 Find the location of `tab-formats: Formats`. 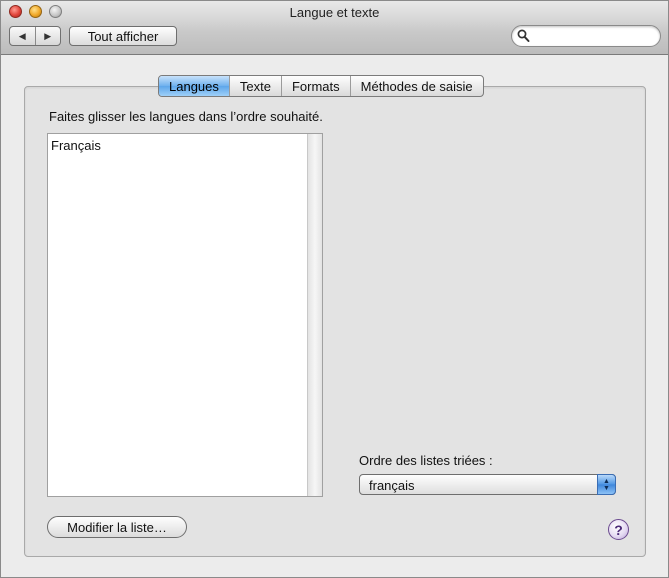

tab-formats: Formats is located at coordinates (315, 86).